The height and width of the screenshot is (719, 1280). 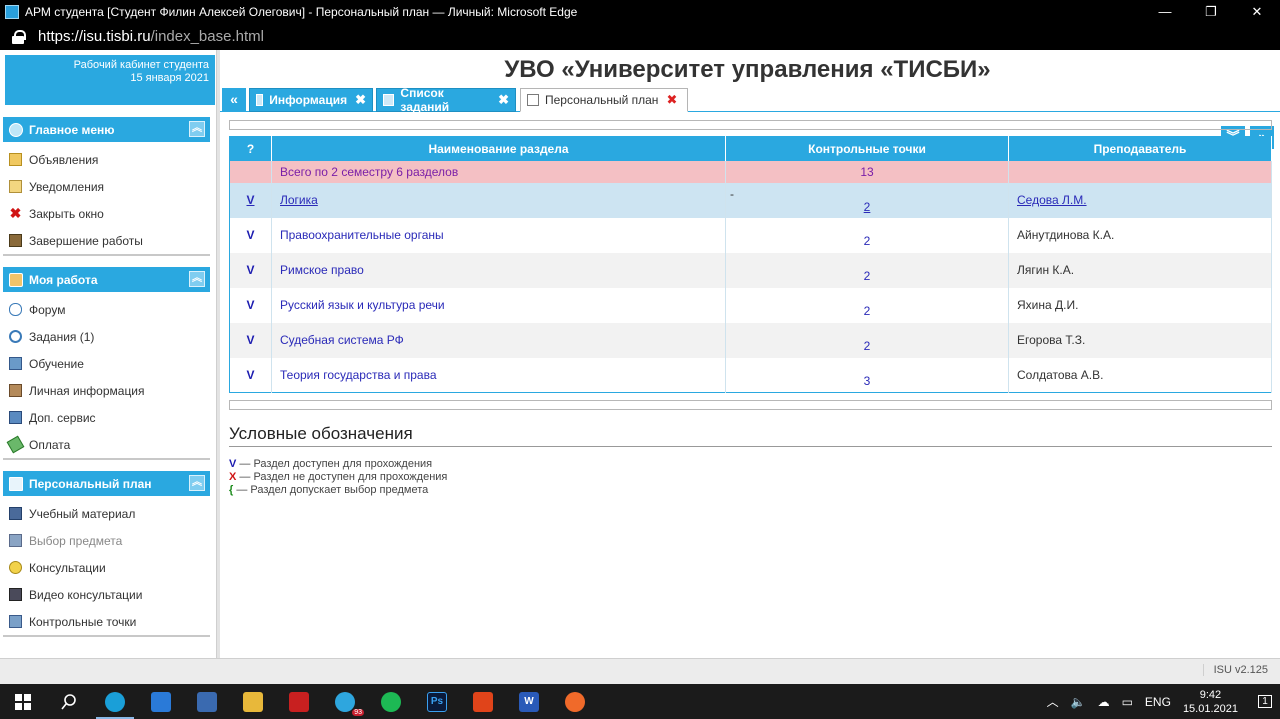 What do you see at coordinates (141, 65) in the screenshot?
I see `cabinet-title: Рабочий кабинет студента` at bounding box center [141, 65].